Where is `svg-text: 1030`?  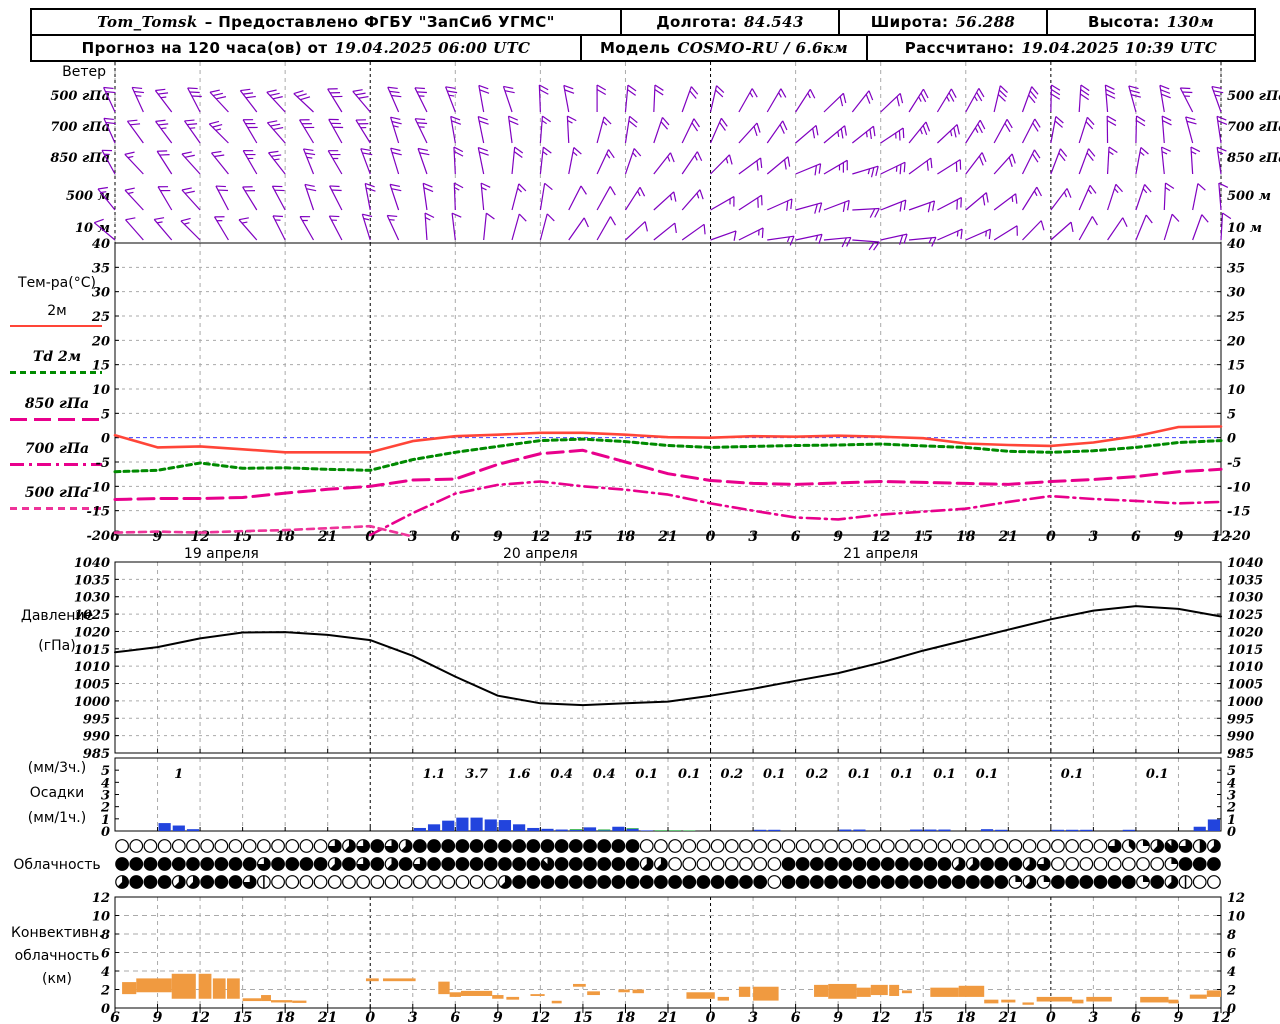
svg-text: 1030 is located at coordinates (92, 598).